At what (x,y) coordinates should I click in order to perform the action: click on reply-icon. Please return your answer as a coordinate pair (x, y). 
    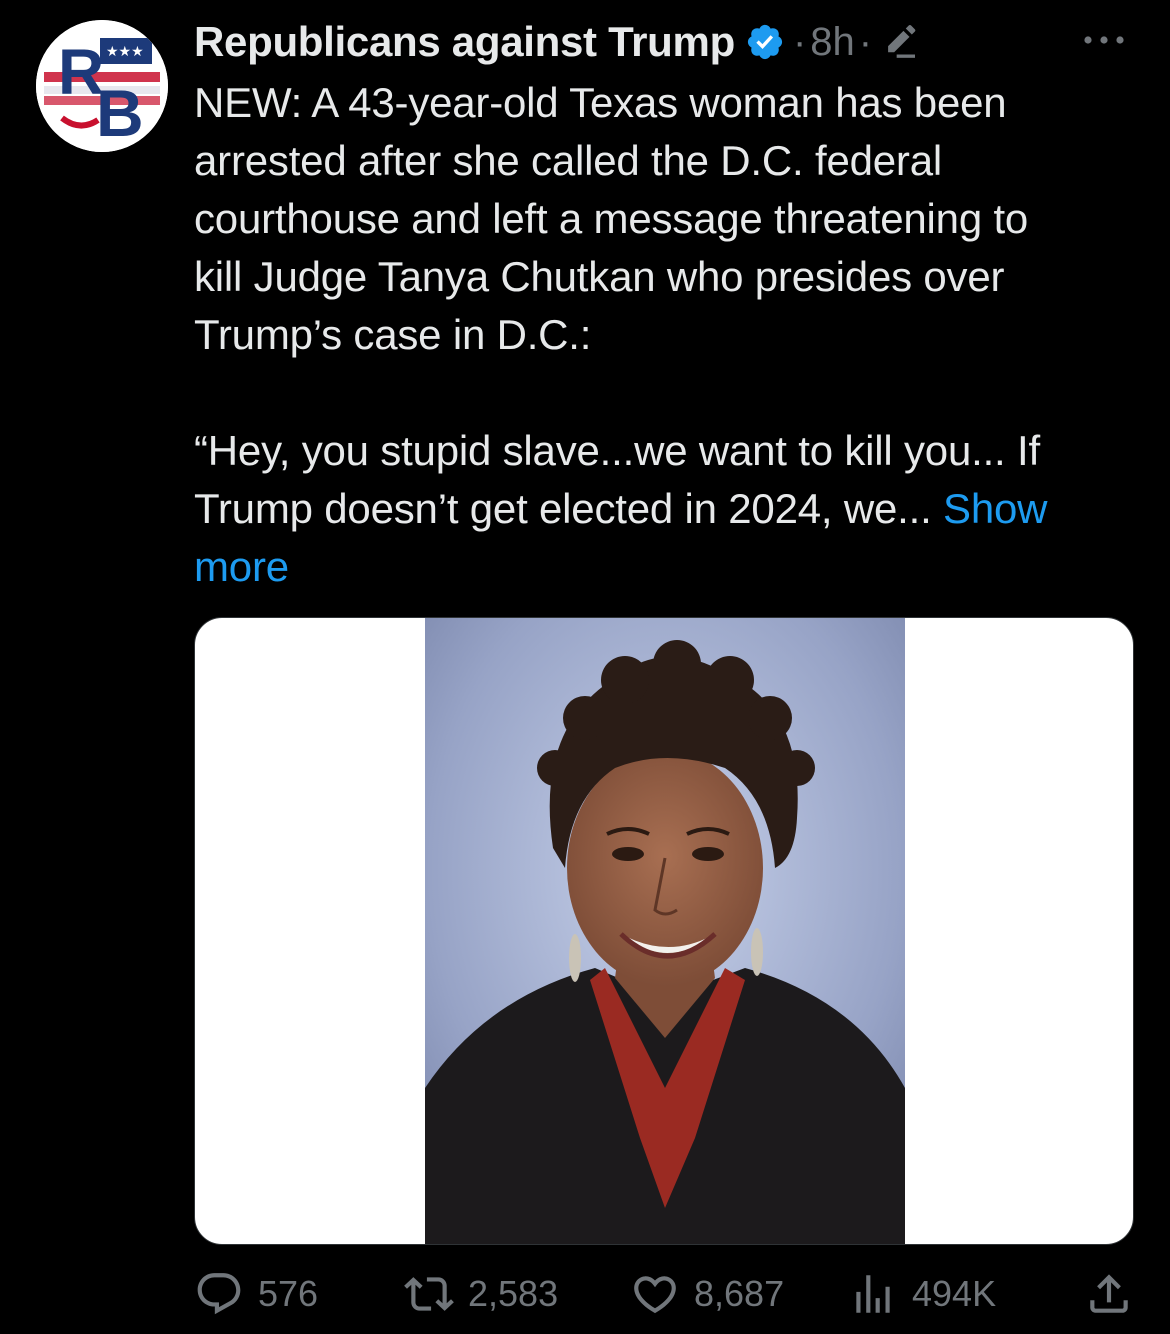
    Looking at the image, I should click on (219, 1294).